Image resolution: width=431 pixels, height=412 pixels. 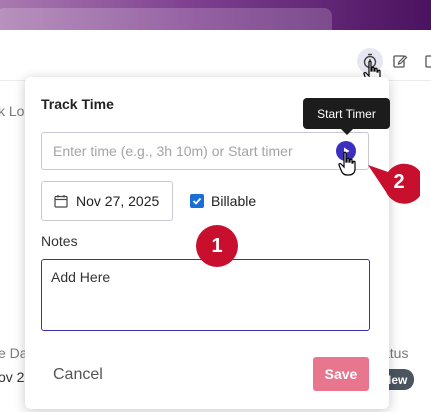 What do you see at coordinates (14, 353) in the screenshot?
I see `bg-column-label-2: e Da` at bounding box center [14, 353].